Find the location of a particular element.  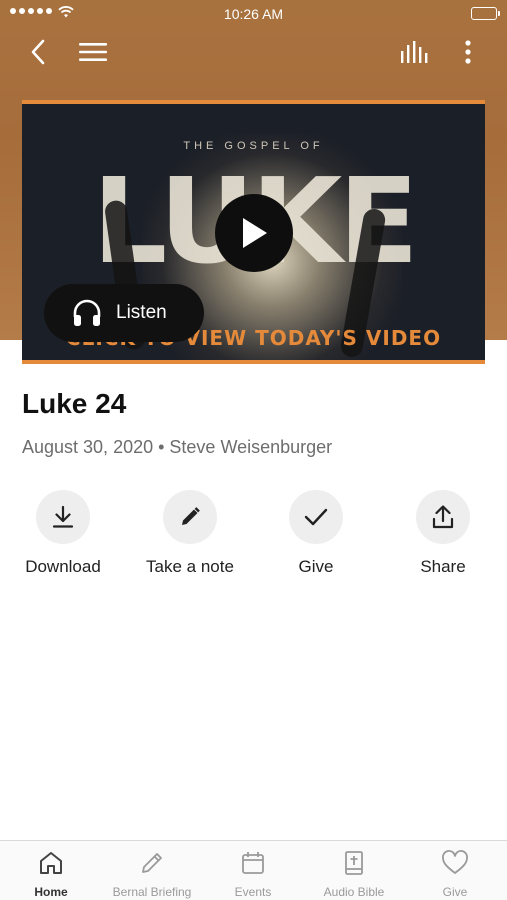

download-circle is located at coordinates (63, 517).